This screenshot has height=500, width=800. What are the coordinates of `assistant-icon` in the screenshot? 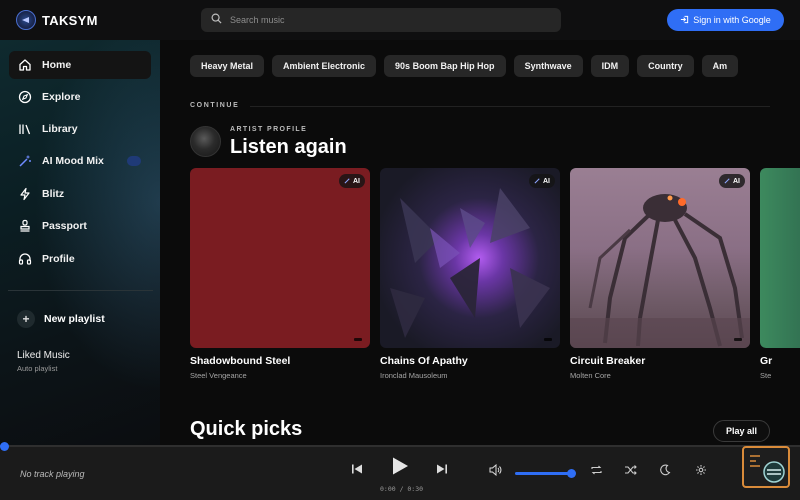 It's located at (767, 469).